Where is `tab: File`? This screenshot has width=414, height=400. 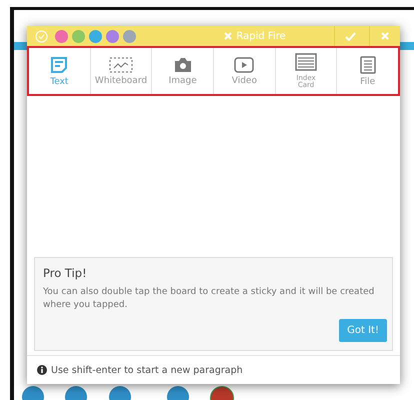 tab: File is located at coordinates (367, 71).